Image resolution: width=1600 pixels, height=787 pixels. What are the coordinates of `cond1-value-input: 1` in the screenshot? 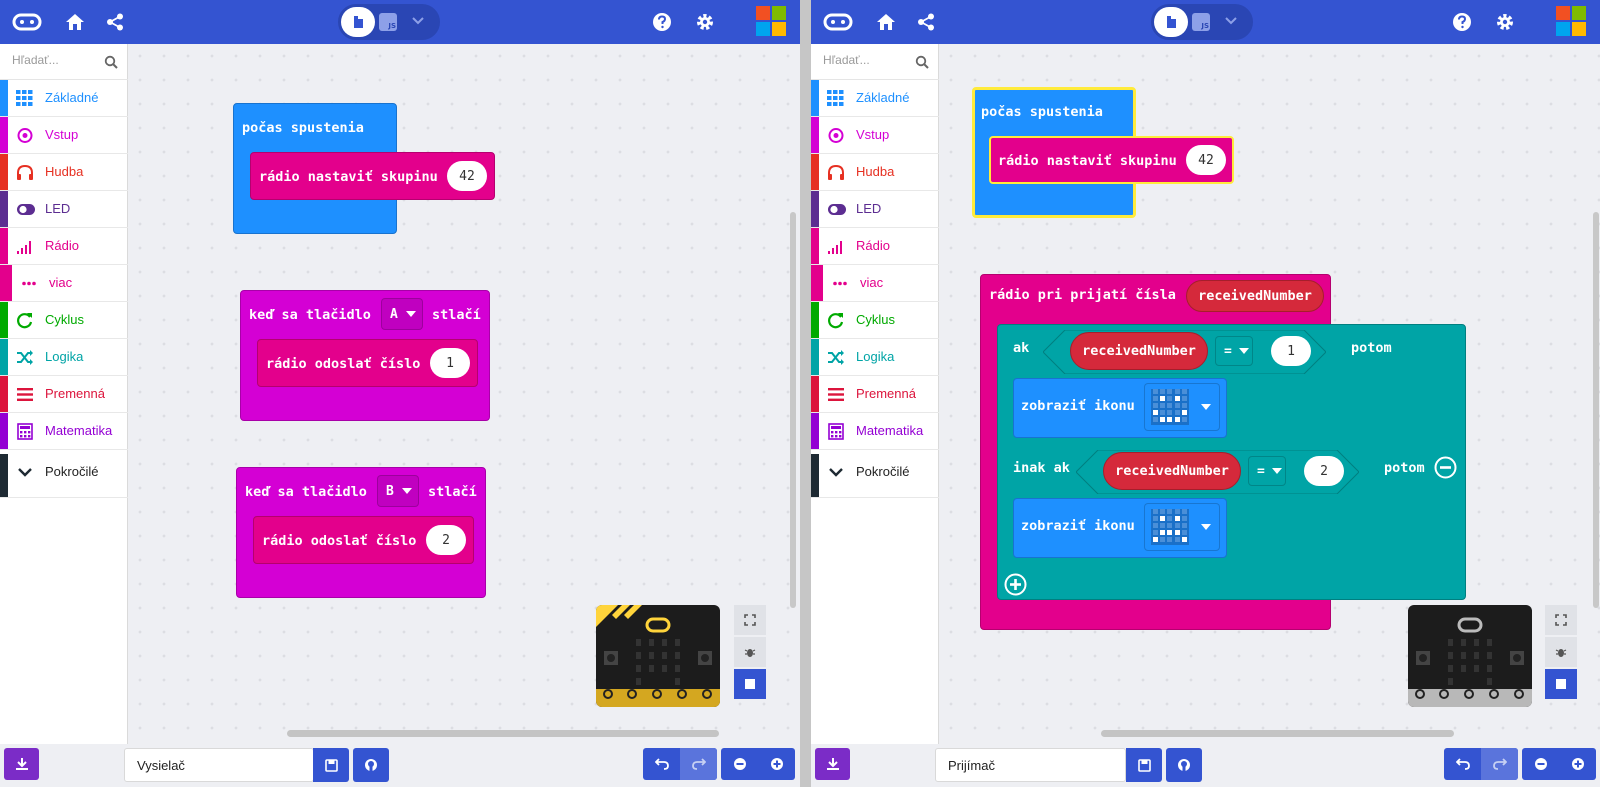 It's located at (1291, 351).